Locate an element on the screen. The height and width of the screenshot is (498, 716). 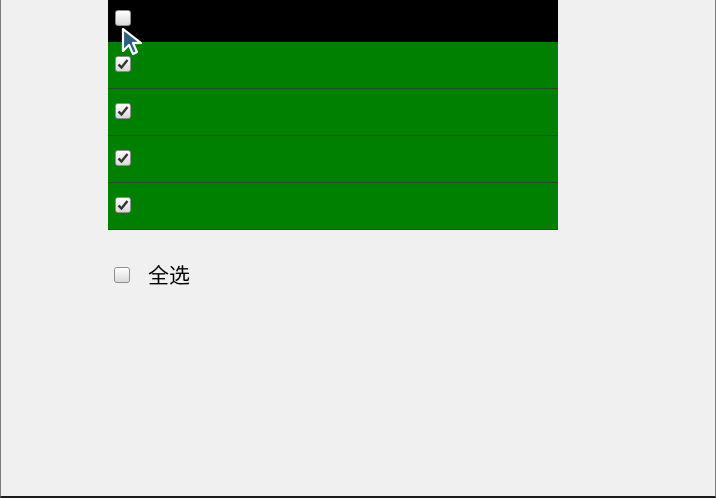
select-all: 全选 is located at coordinates (152, 275).